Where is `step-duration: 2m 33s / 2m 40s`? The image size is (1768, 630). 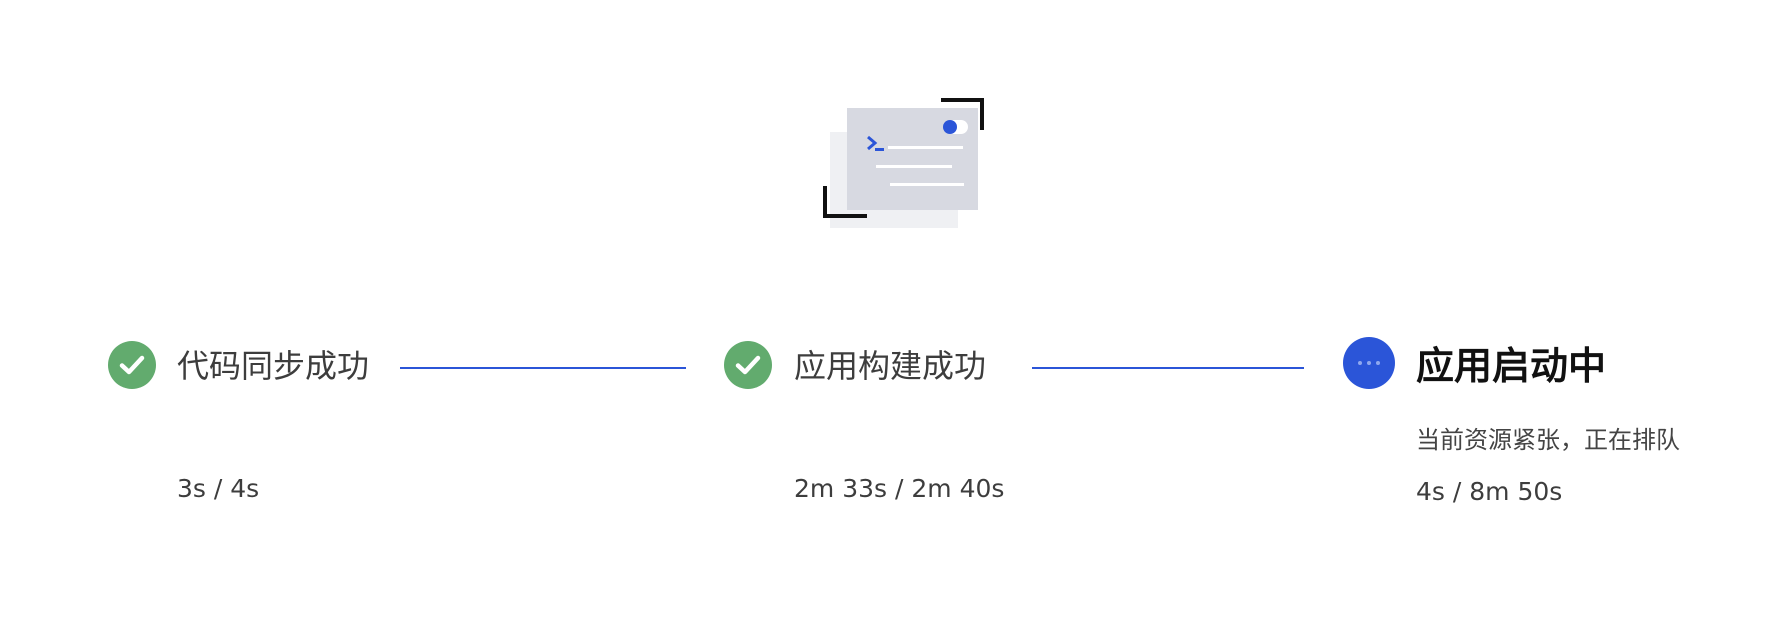 step-duration: 2m 33s / 2m 40s is located at coordinates (899, 488).